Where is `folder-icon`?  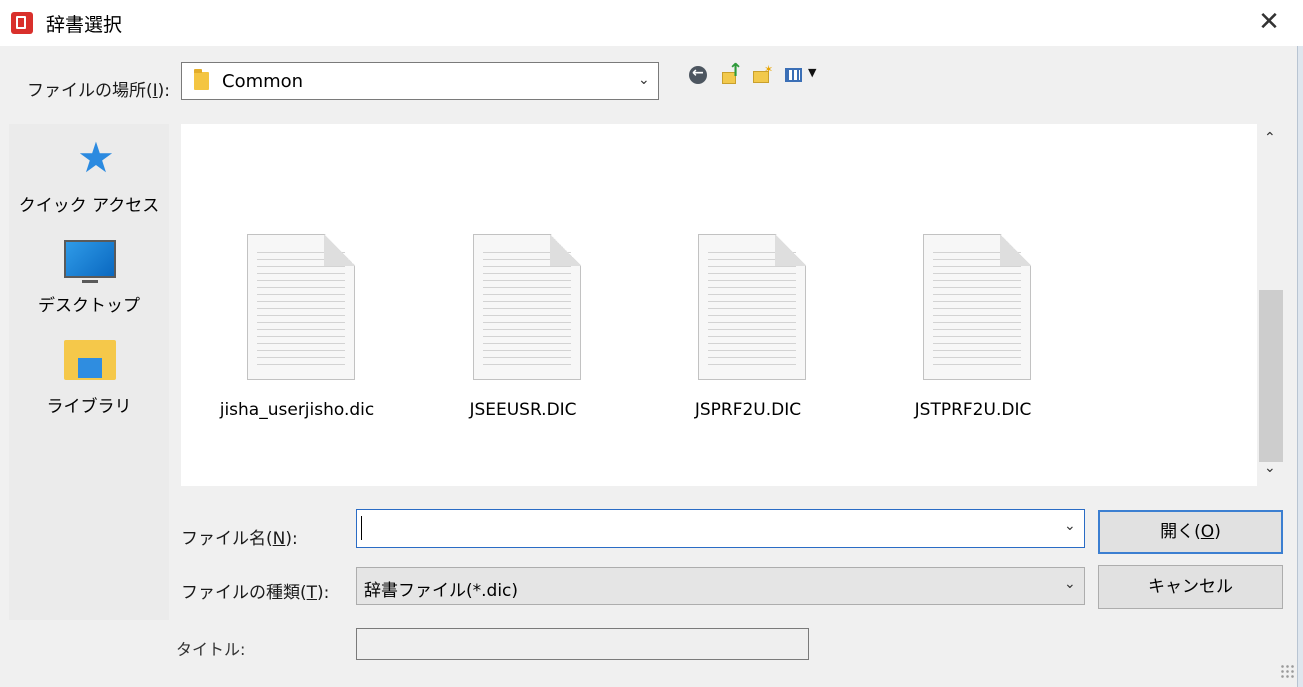 folder-icon is located at coordinates (201, 79).